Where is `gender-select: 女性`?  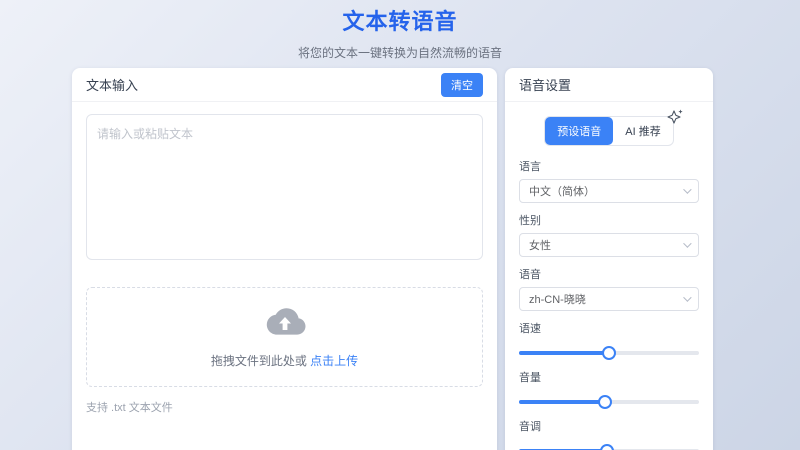
gender-select: 女性 is located at coordinates (609, 245).